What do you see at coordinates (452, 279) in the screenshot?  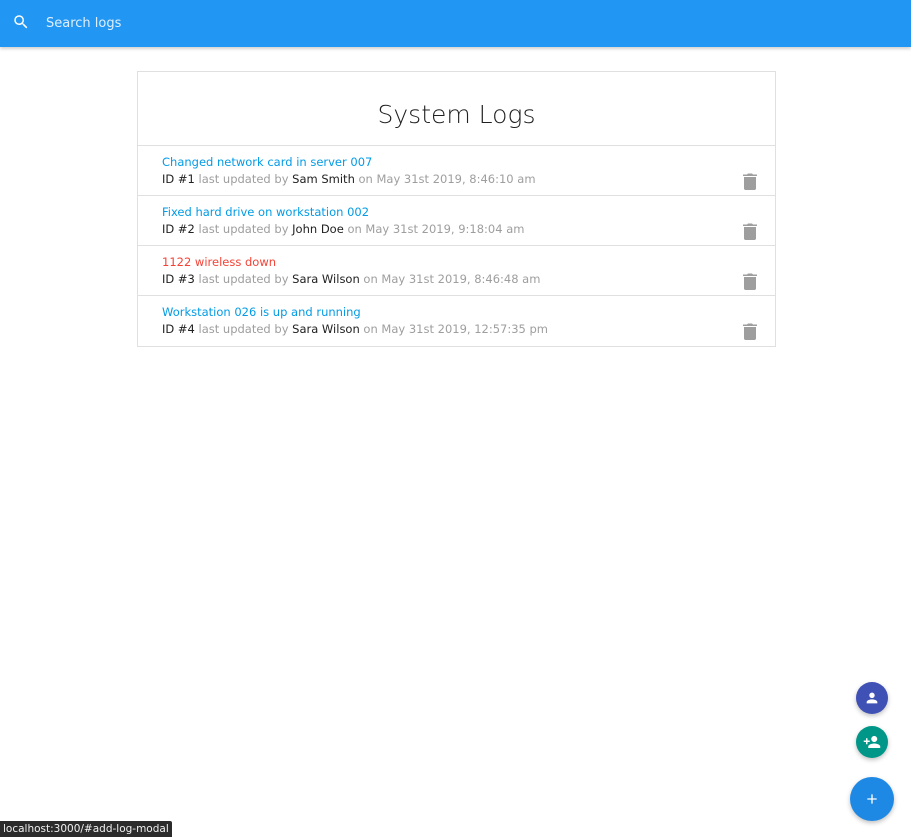 I see `log-date: on May 31st 2019, 8:46:48 am` at bounding box center [452, 279].